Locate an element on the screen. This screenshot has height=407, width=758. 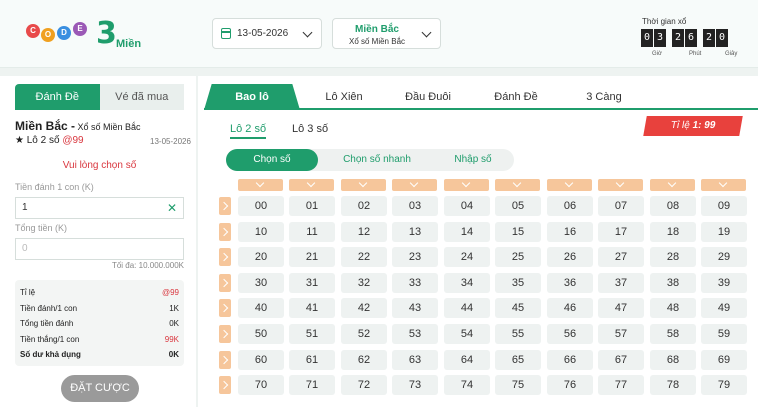
number-cell: 31 is located at coordinates (312, 283).